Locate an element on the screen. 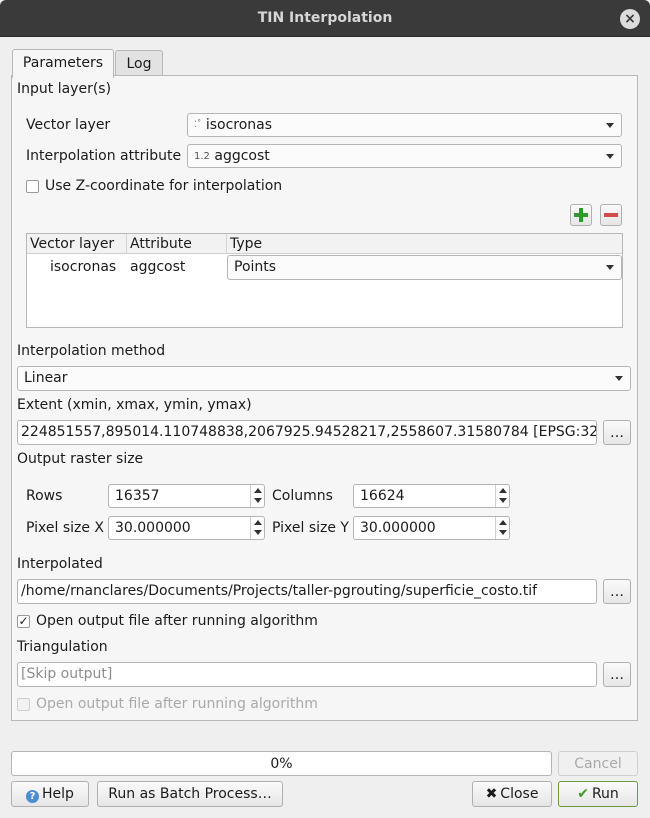  pixel-size-x-spinbox: 30.000000 is located at coordinates (186, 528).